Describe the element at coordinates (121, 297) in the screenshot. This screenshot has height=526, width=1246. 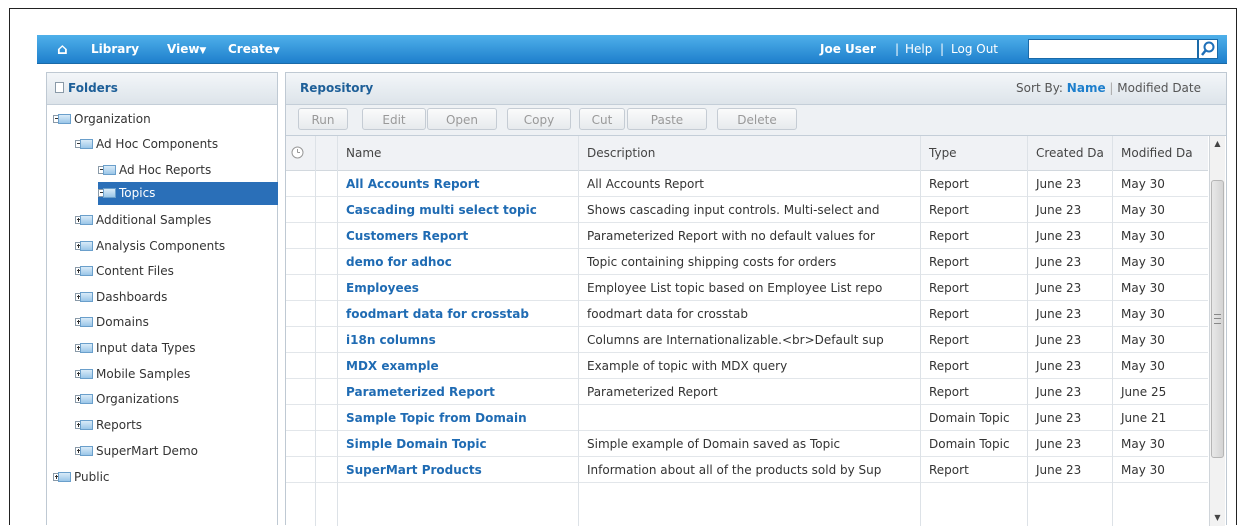
I see `tree-item-dashboards: Dashboards` at that location.